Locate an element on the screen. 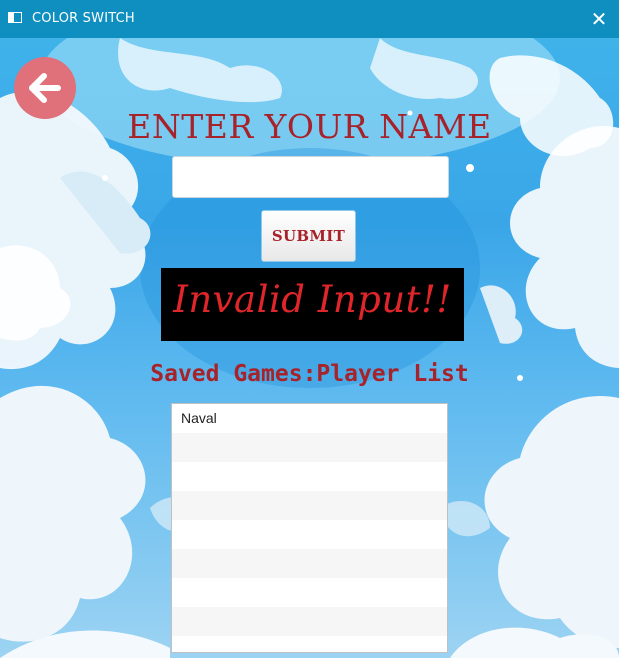 The width and height of the screenshot is (619, 658). error-panel: Invalid Input!! is located at coordinates (312, 304).